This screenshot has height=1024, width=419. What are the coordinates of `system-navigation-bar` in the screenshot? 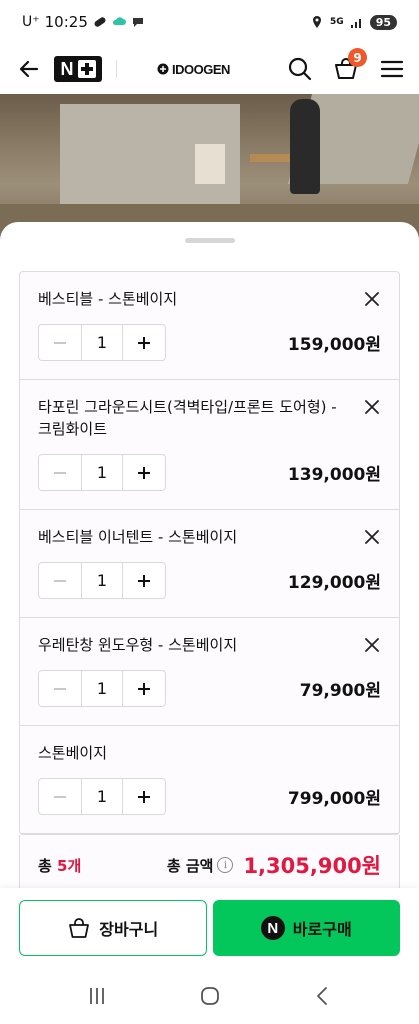 It's located at (209, 996).